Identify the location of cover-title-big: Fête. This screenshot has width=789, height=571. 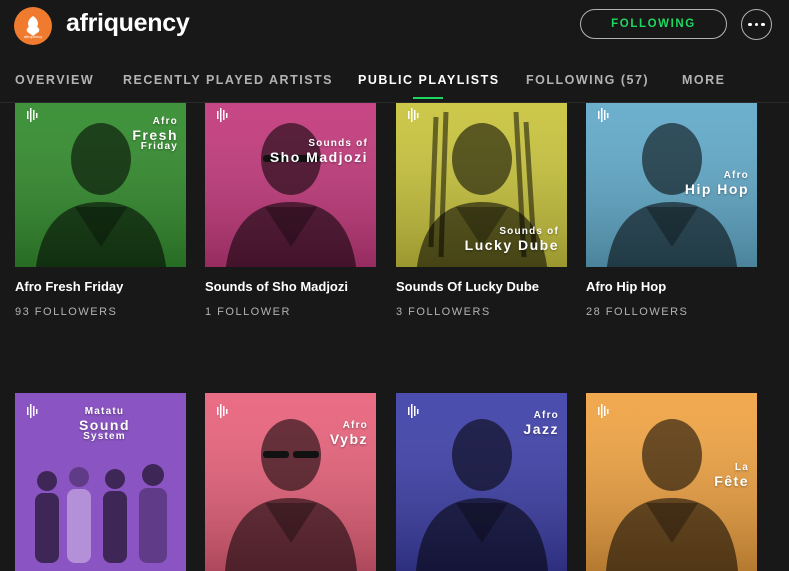
(731, 480).